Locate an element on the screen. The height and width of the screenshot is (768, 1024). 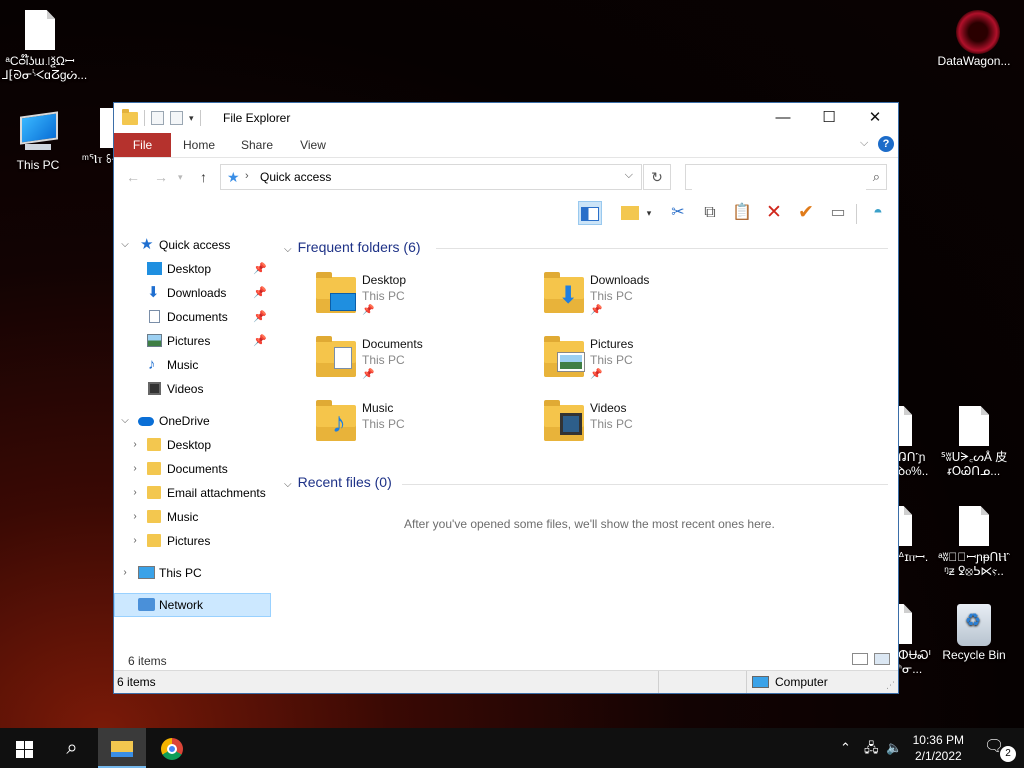
folder-tile-videos: Videos This PC is located at coordinates (654, 429).